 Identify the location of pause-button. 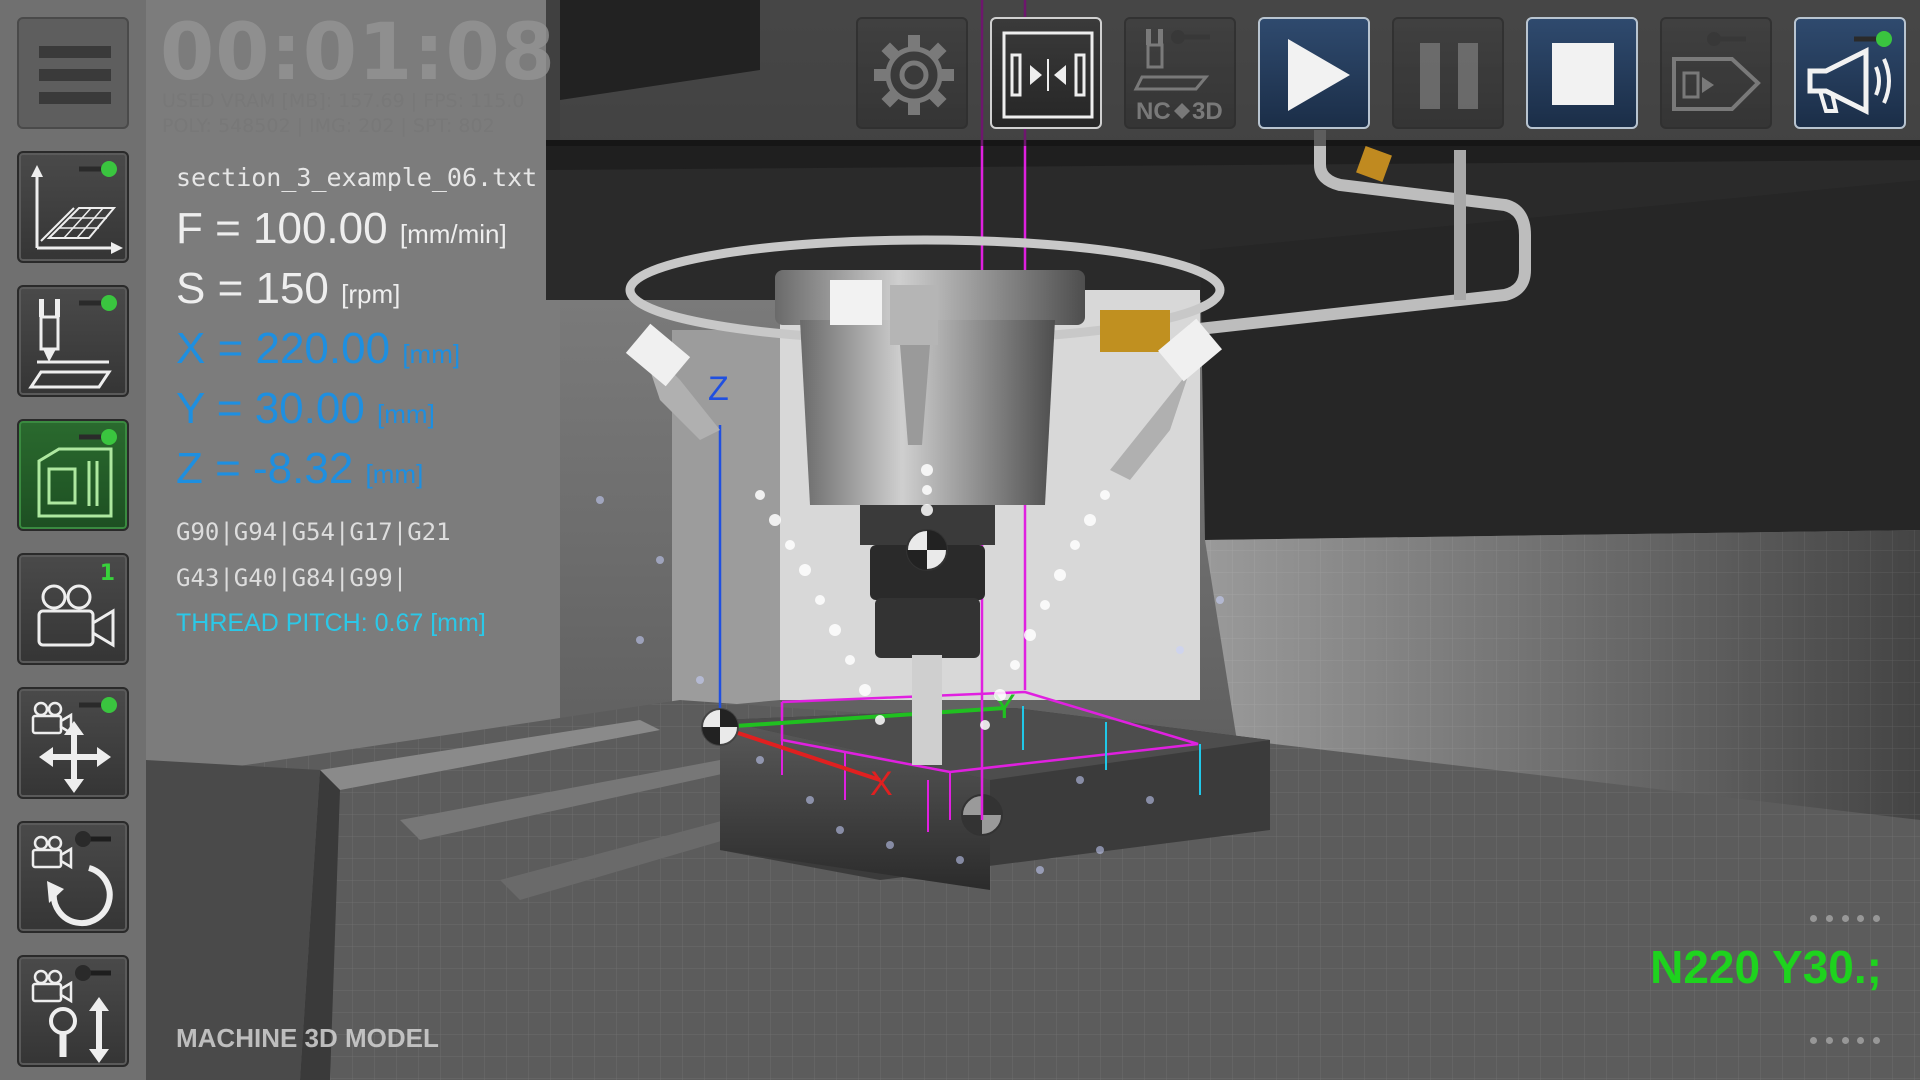
(1448, 73).